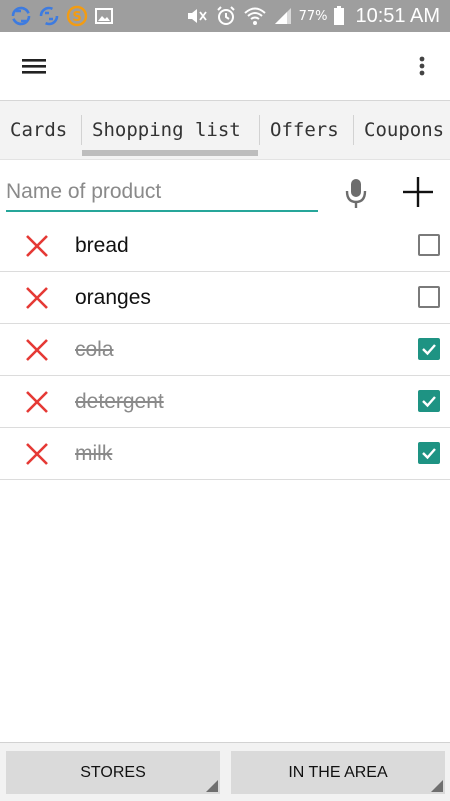 Image resolution: width=450 pixels, height=801 pixels. What do you see at coordinates (225, 298) in the screenshot?
I see `list-item: oranges` at bounding box center [225, 298].